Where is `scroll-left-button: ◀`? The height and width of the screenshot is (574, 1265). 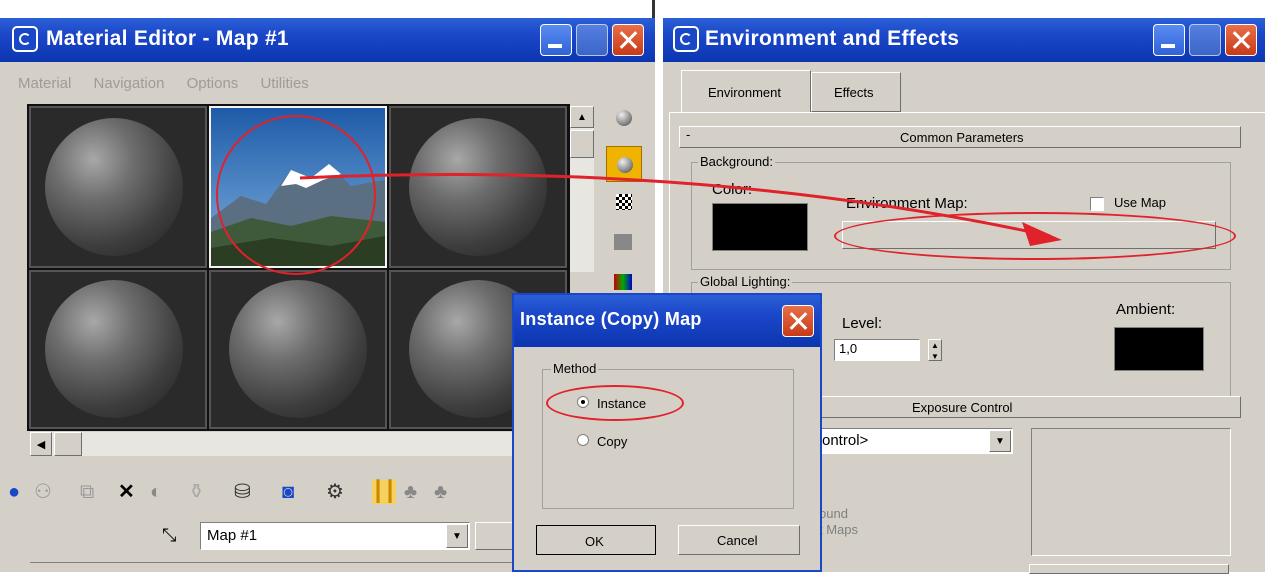
scroll-left-button: ◀ is located at coordinates (41, 444).